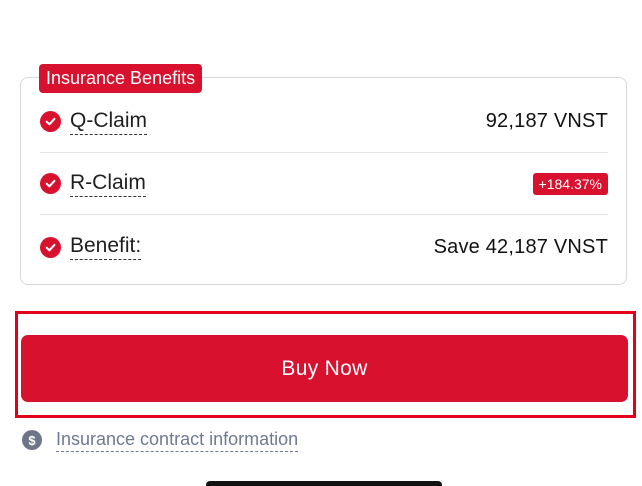  I want to click on dollar-circle-icon: $, so click(32, 440).